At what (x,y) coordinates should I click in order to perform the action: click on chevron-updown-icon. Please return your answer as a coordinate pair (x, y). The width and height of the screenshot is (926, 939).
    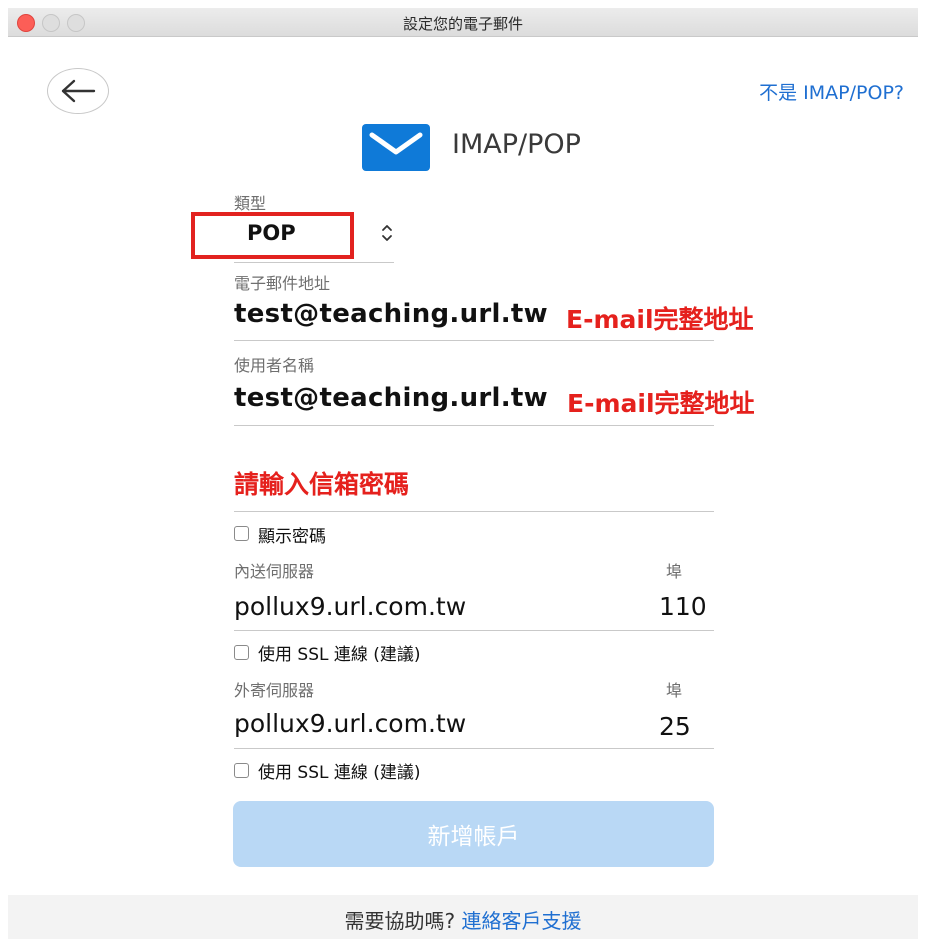
    Looking at the image, I should click on (387, 233).